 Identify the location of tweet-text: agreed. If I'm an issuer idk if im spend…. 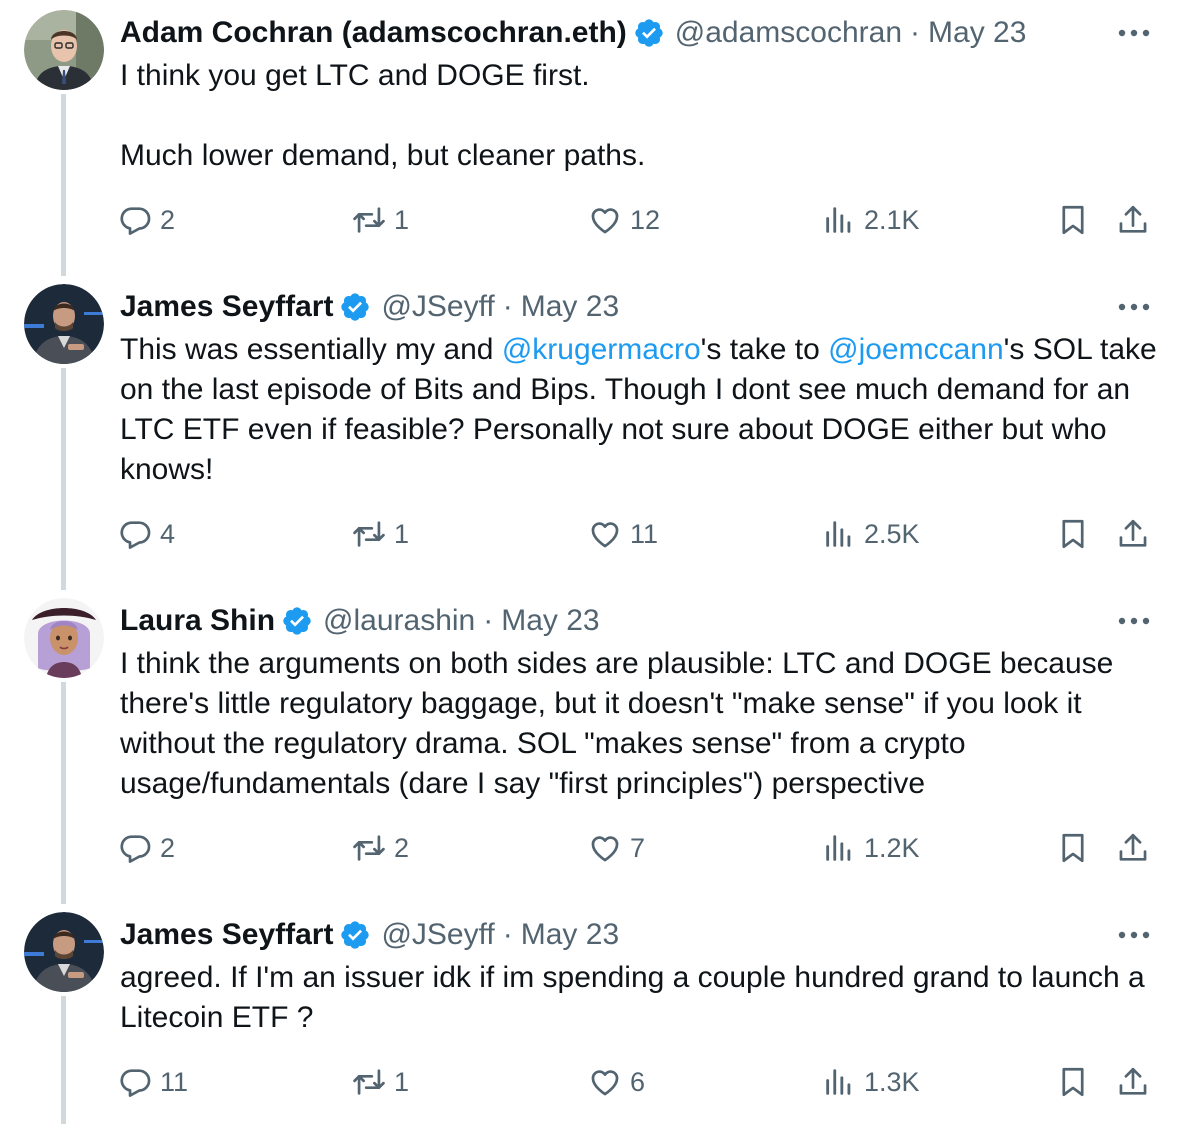
(640, 998).